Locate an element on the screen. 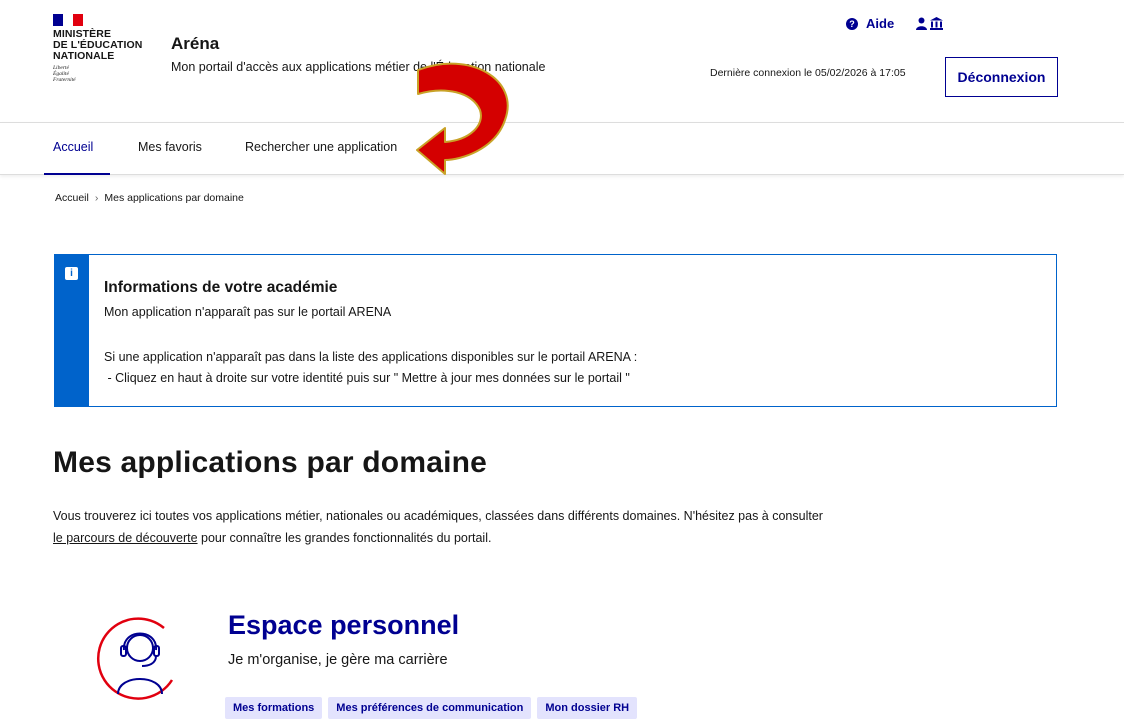 The image size is (1124, 720). header-tools: ? Aide is located at coordinates (895, 23).